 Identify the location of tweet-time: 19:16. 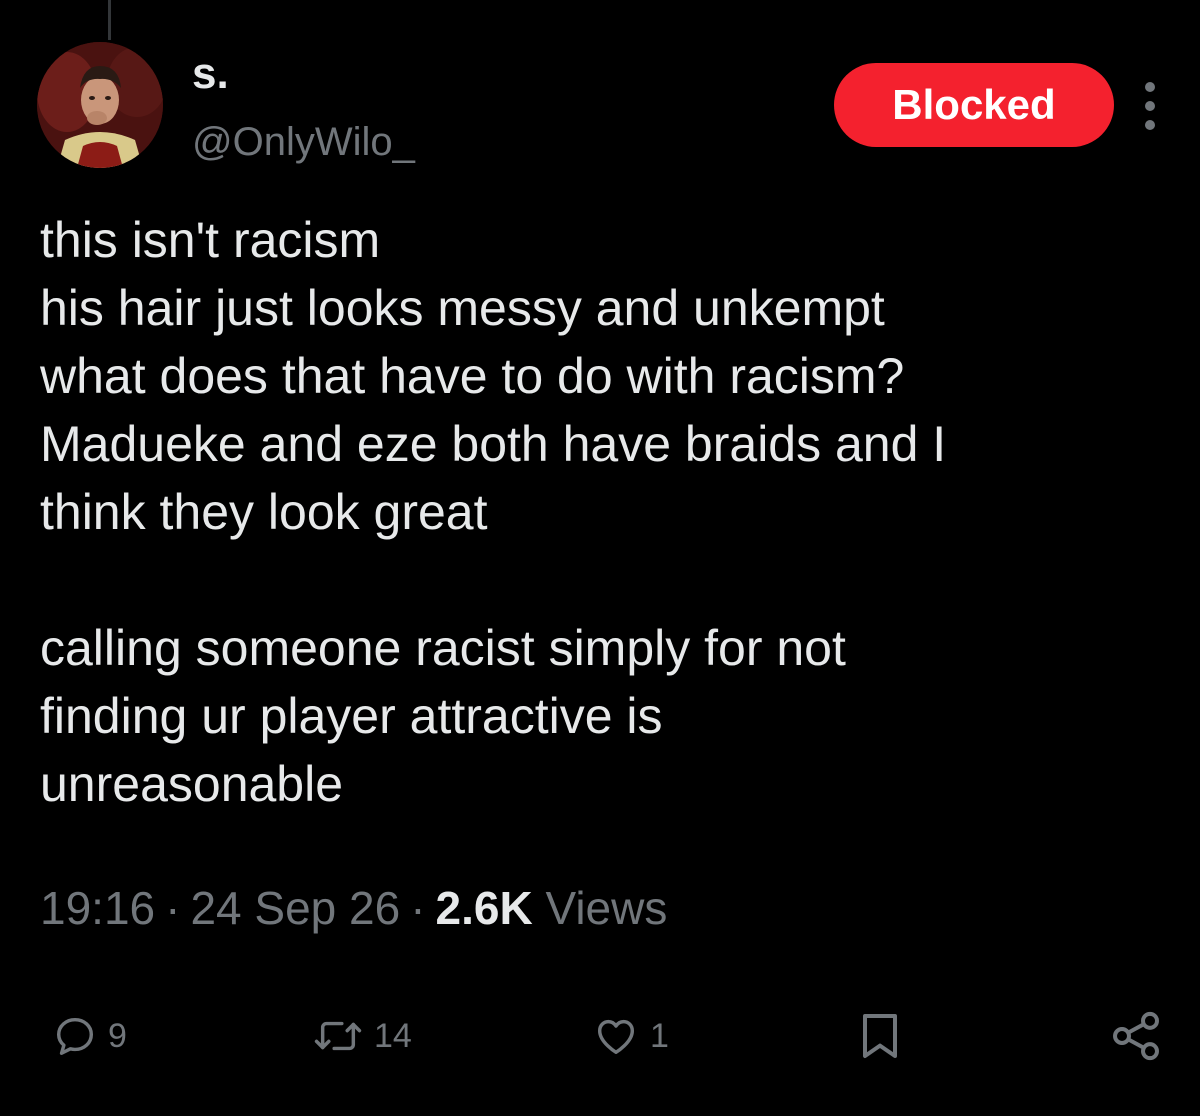
(97, 908).